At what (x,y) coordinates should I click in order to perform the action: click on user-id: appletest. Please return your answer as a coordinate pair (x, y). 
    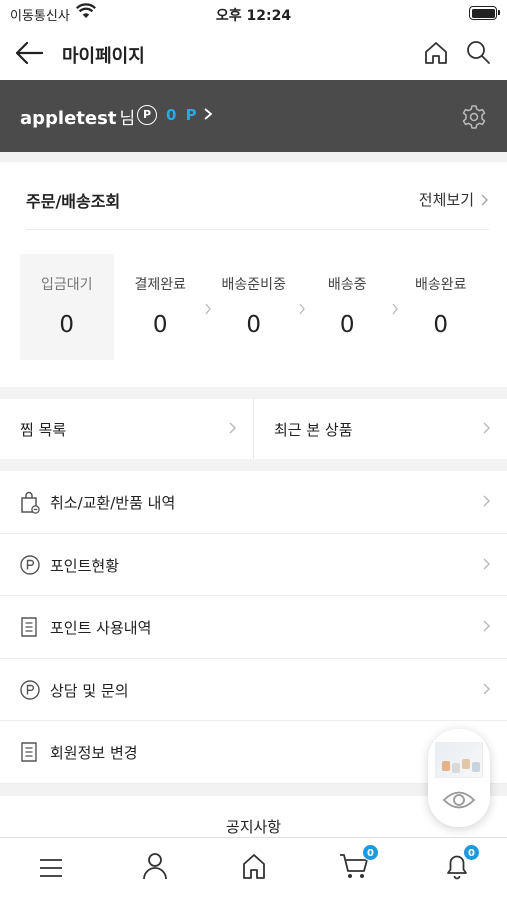
    Looking at the image, I should click on (68, 118).